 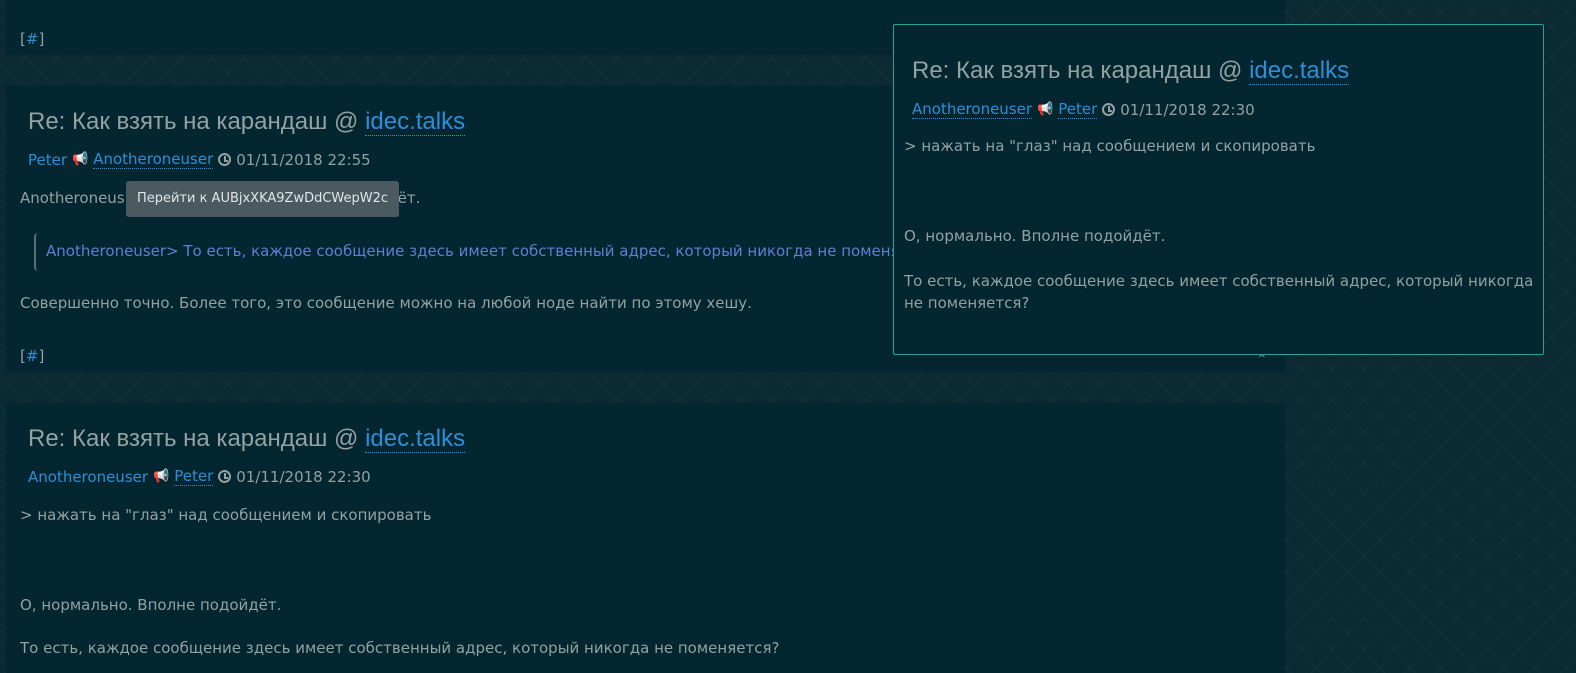 What do you see at coordinates (47, 160) in the screenshot?
I see `author-link: Peter` at bounding box center [47, 160].